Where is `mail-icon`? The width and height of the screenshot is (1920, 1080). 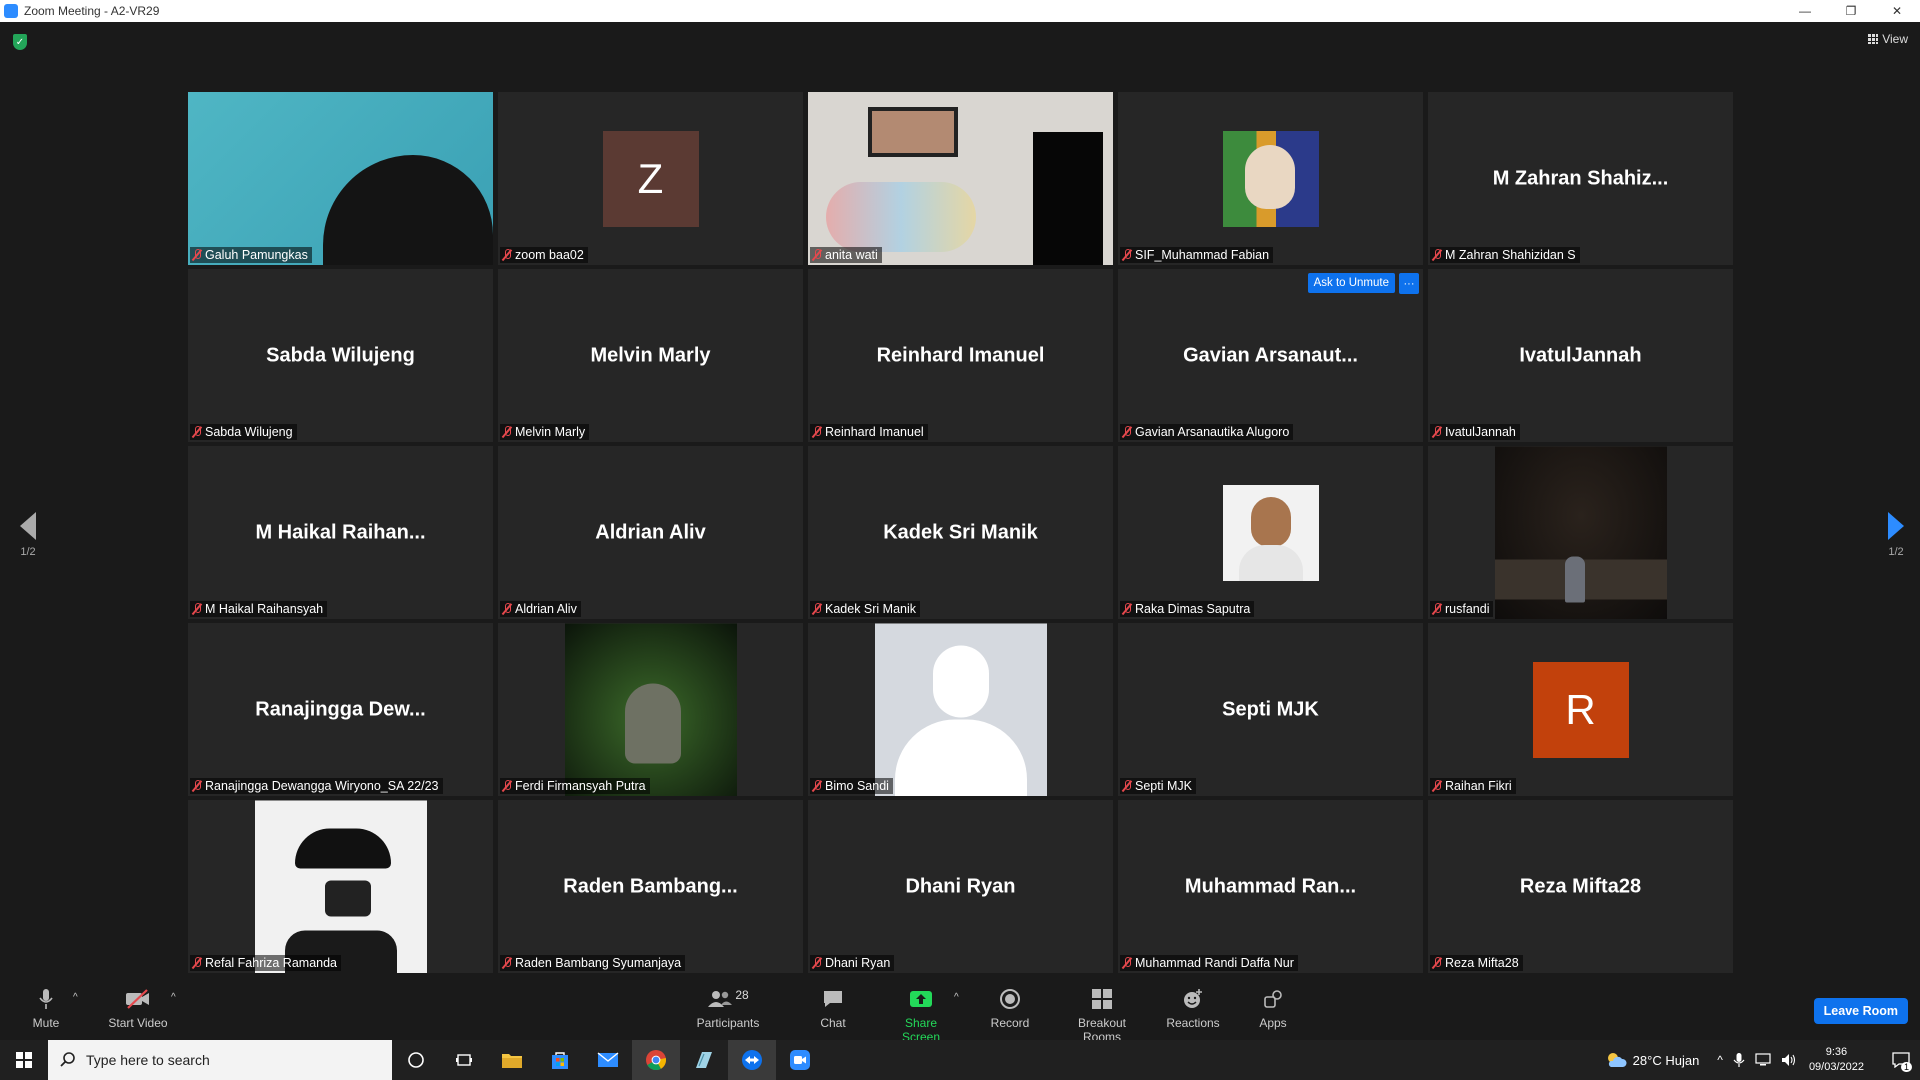 mail-icon is located at coordinates (608, 1059).